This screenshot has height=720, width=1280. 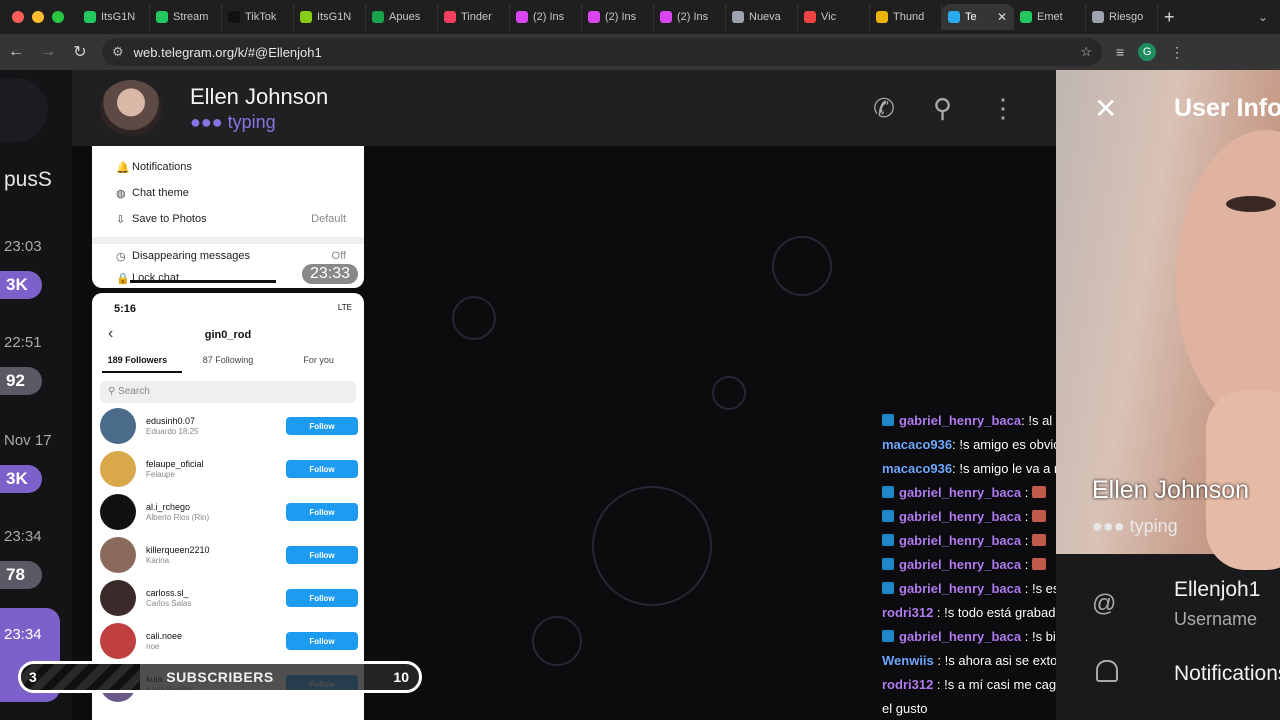 I want to click on follower-row: killerqueen2210 Karina Follow, so click(x=229, y=555).